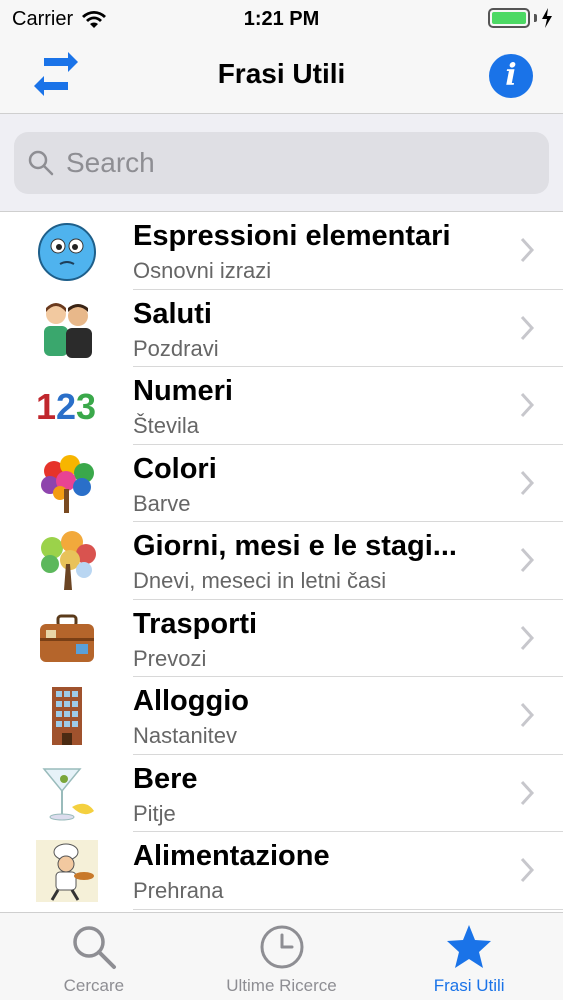 This screenshot has width=563, height=1000. I want to click on greeting-people-icon, so click(68, 330).